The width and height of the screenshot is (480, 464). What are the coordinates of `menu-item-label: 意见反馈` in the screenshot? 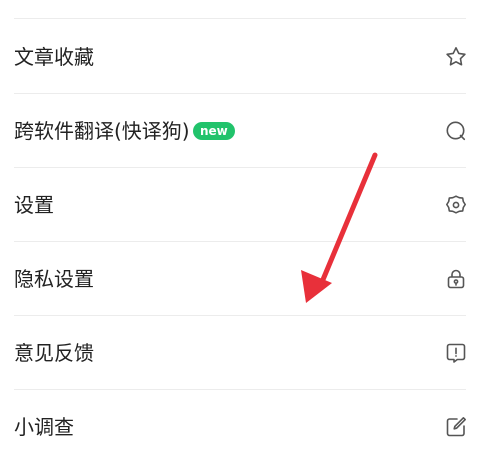 It's located at (54, 353).